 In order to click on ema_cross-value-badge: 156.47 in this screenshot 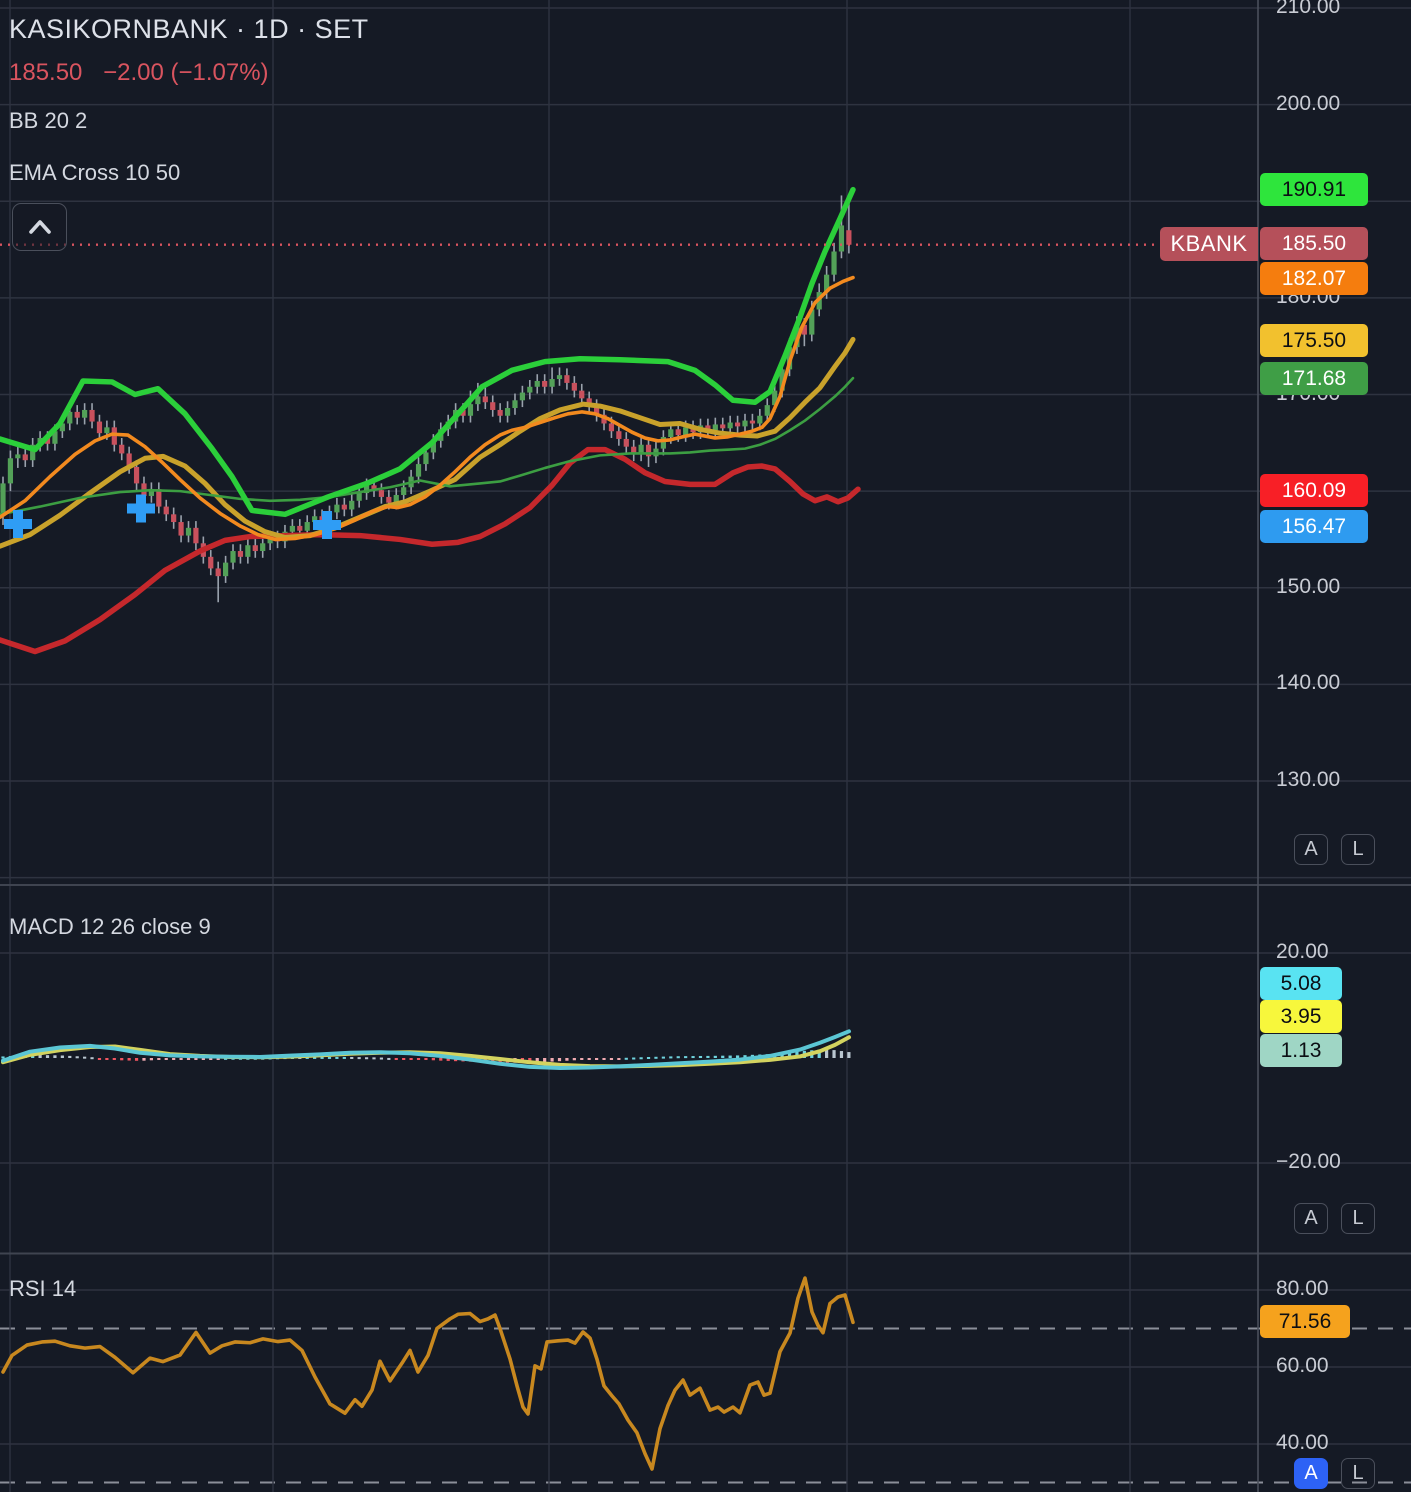, I will do `click(1314, 526)`.